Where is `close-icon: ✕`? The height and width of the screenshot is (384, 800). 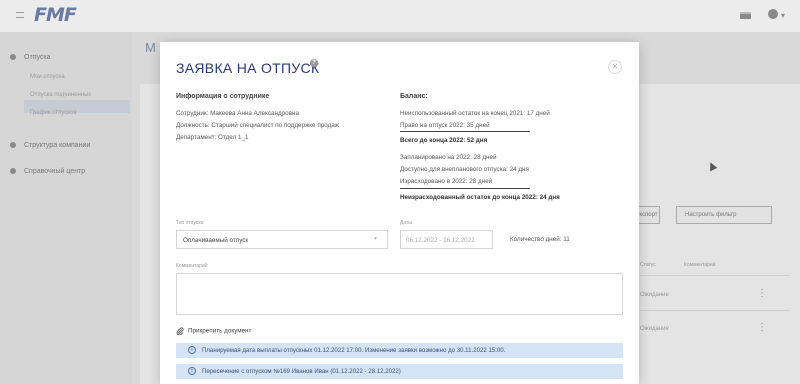
close-icon: ✕ is located at coordinates (615, 66).